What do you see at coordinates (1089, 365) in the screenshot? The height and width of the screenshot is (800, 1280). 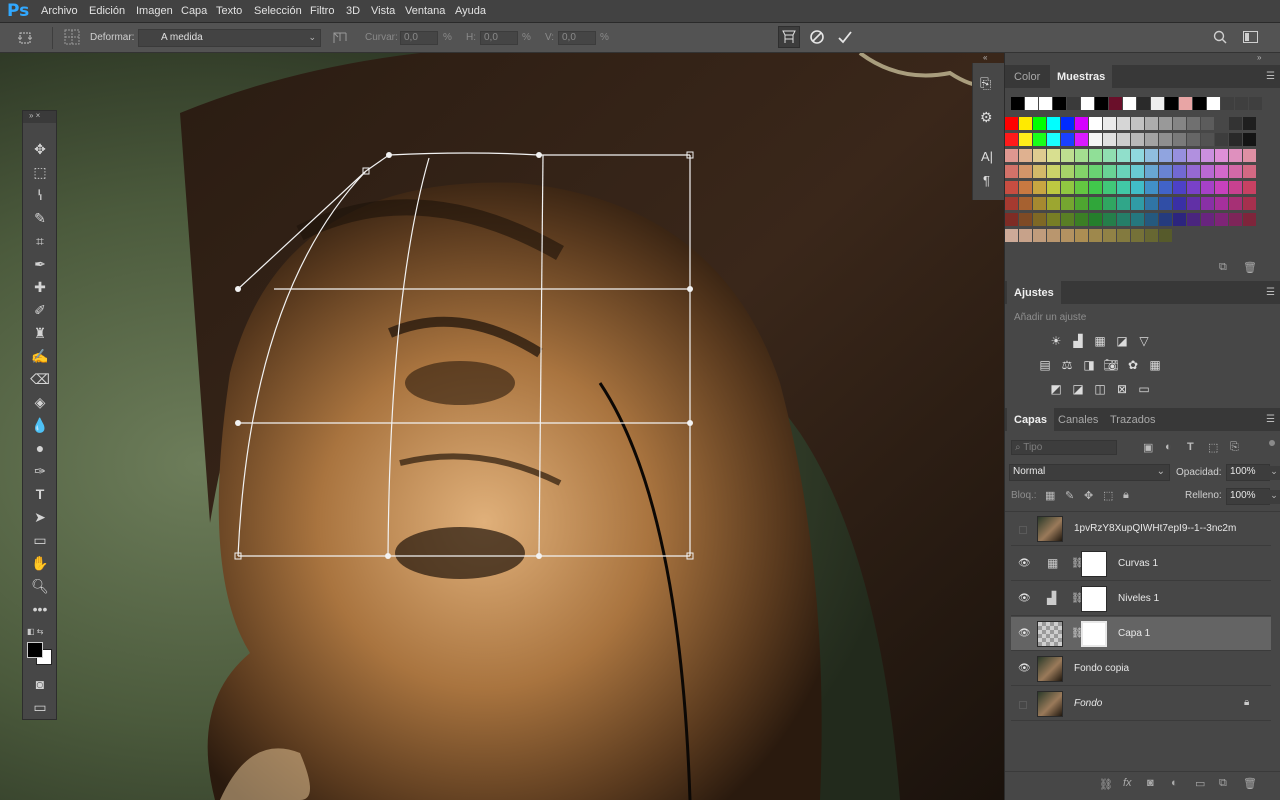 I see `black-white-icon: ◨` at bounding box center [1089, 365].